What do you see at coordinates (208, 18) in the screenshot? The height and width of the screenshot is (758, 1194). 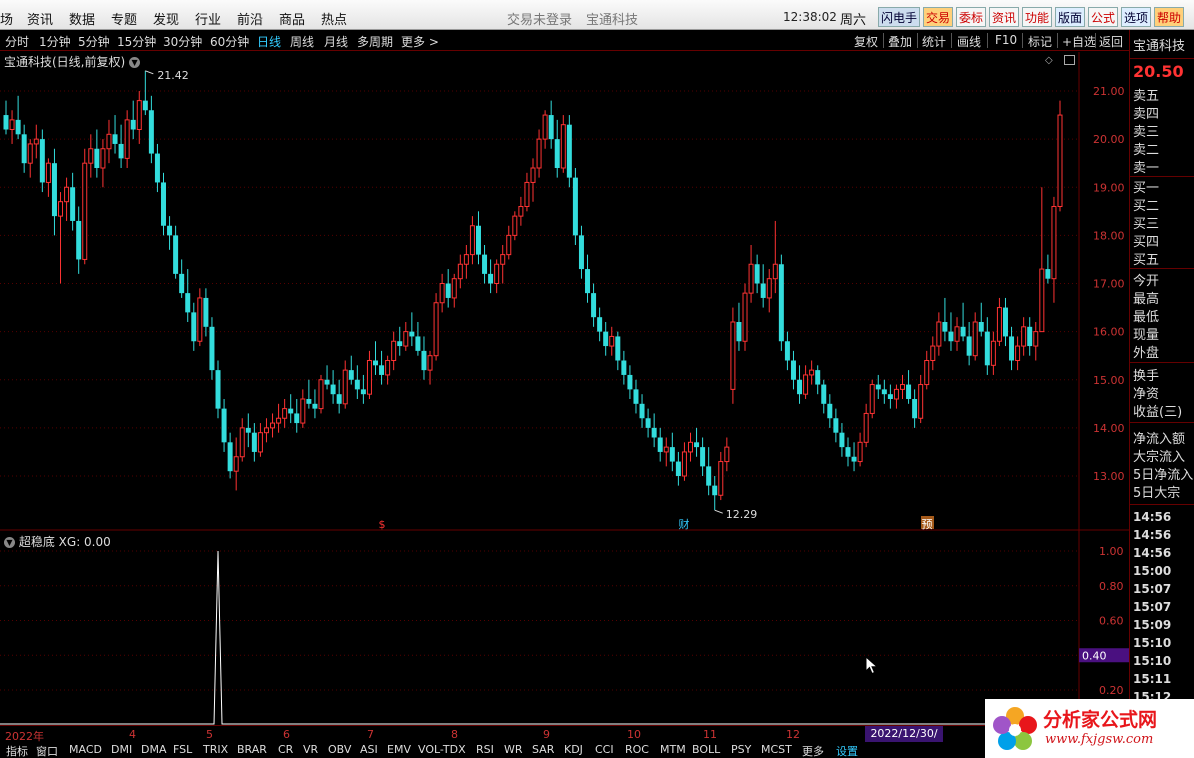 I see `menu-item-industry: 行业` at bounding box center [208, 18].